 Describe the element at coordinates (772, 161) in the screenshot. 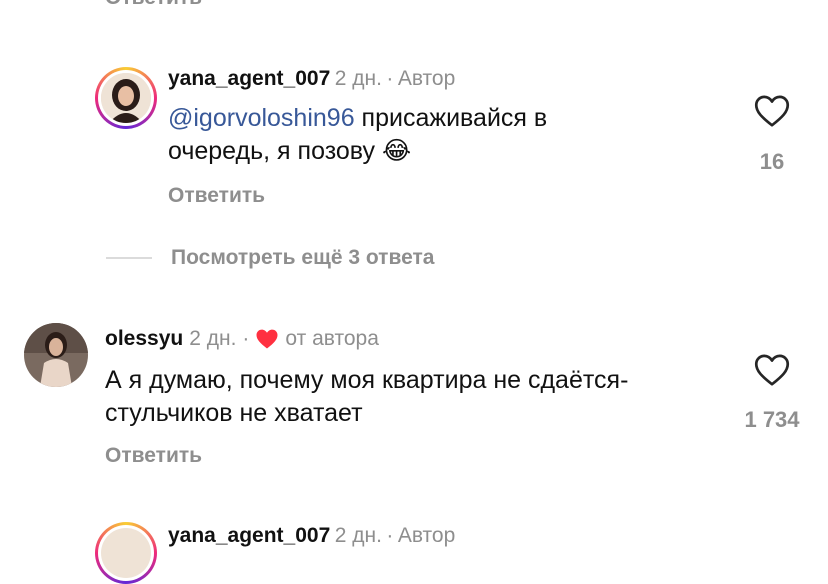

I see `like-count: 16` at that location.